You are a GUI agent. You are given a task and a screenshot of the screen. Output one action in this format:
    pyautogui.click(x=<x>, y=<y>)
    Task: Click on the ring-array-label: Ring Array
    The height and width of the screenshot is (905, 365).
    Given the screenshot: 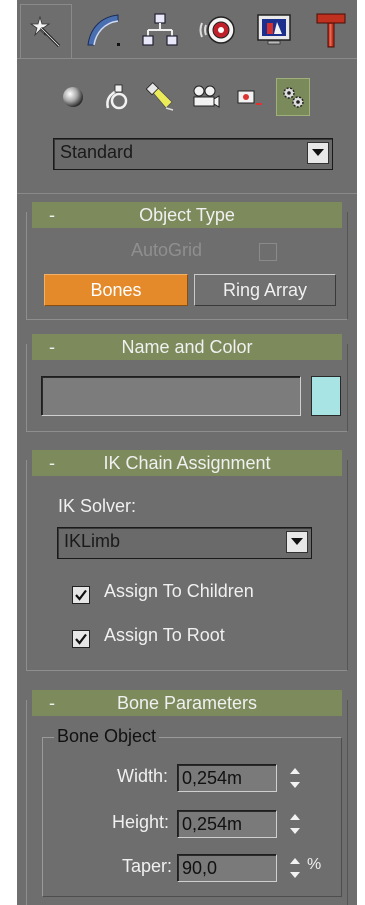 What is the action you would take?
    pyautogui.click(x=265, y=289)
    